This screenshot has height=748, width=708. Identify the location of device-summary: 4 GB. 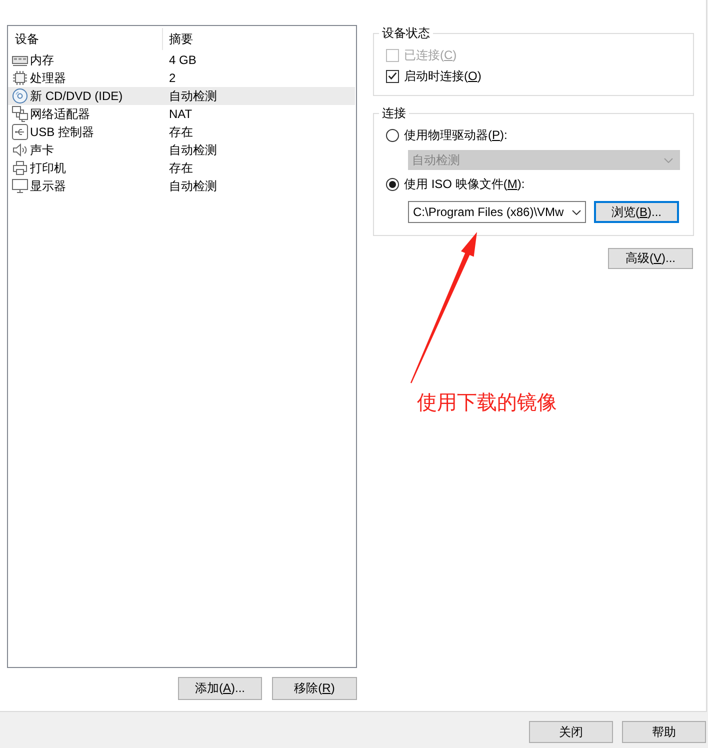
(182, 60).